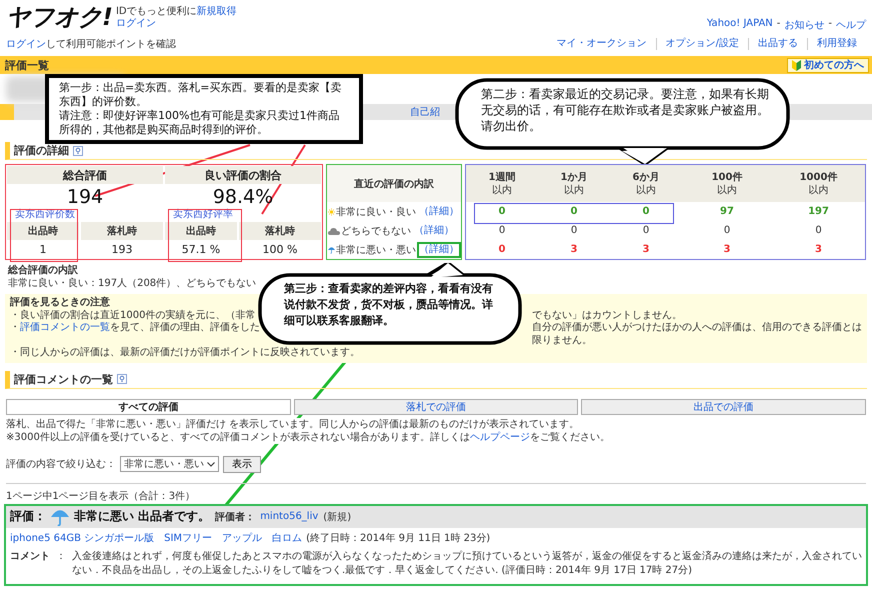 The height and width of the screenshot is (608, 872). What do you see at coordinates (156, 537) in the screenshot?
I see `item-link: iphone5 64GB シンガポール版 SIMフリー アップル 白ロム` at bounding box center [156, 537].